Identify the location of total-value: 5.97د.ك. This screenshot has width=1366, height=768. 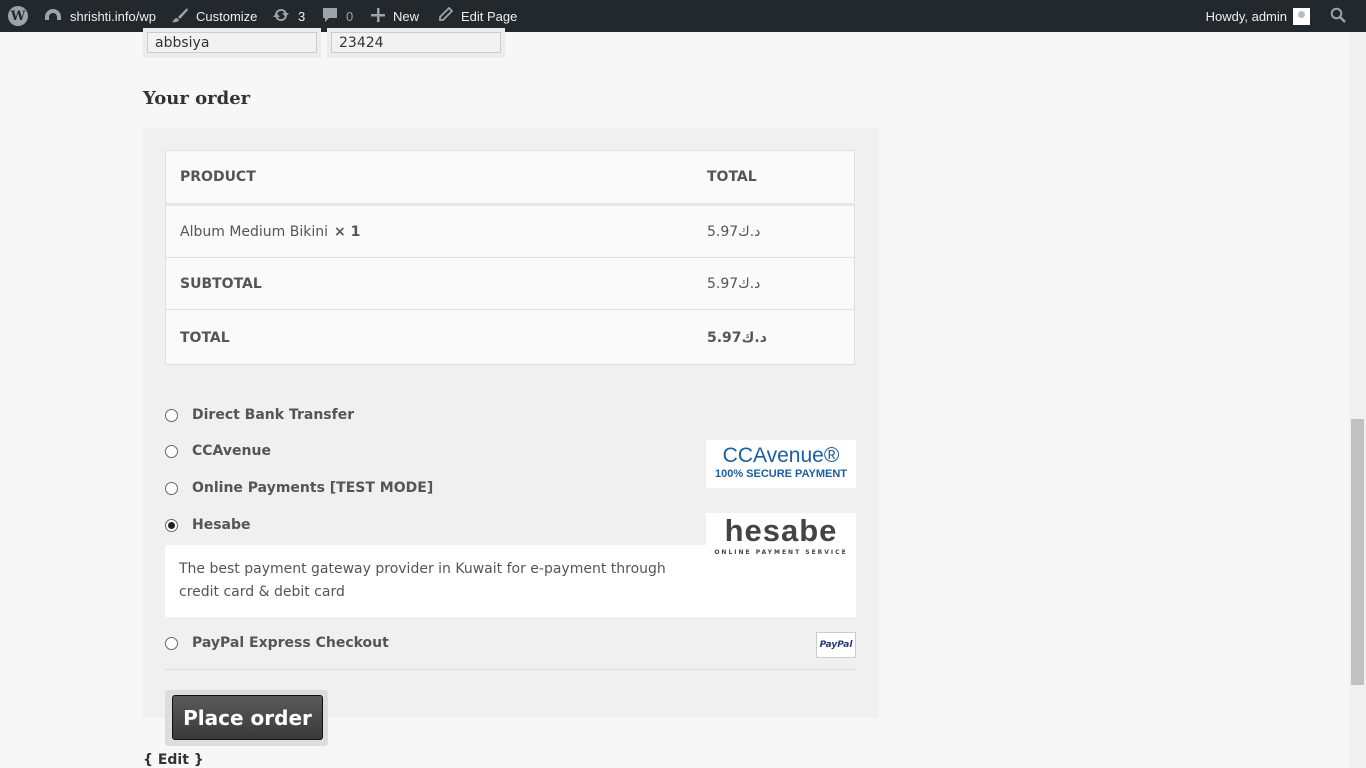
(737, 337).